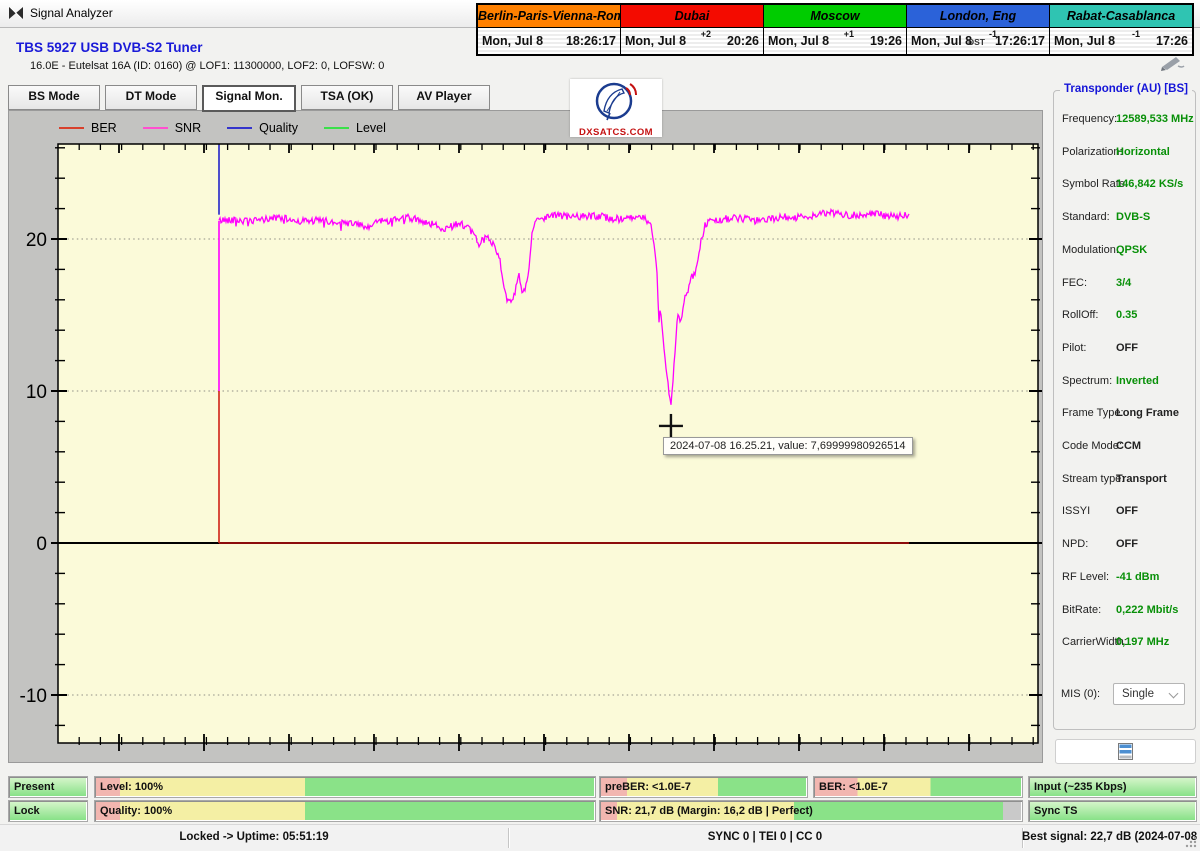 The width and height of the screenshot is (1200, 851). What do you see at coordinates (109, 47) in the screenshot?
I see `tuner-title: TBS 5927 USB DVB-S2 Tuner` at bounding box center [109, 47].